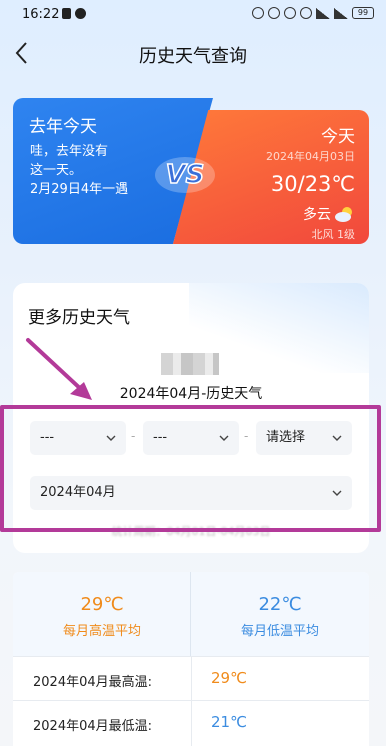 The image size is (386, 746). Describe the element at coordinates (101, 631) in the screenshot. I see `avg-high-label: 每月高温平均` at that location.